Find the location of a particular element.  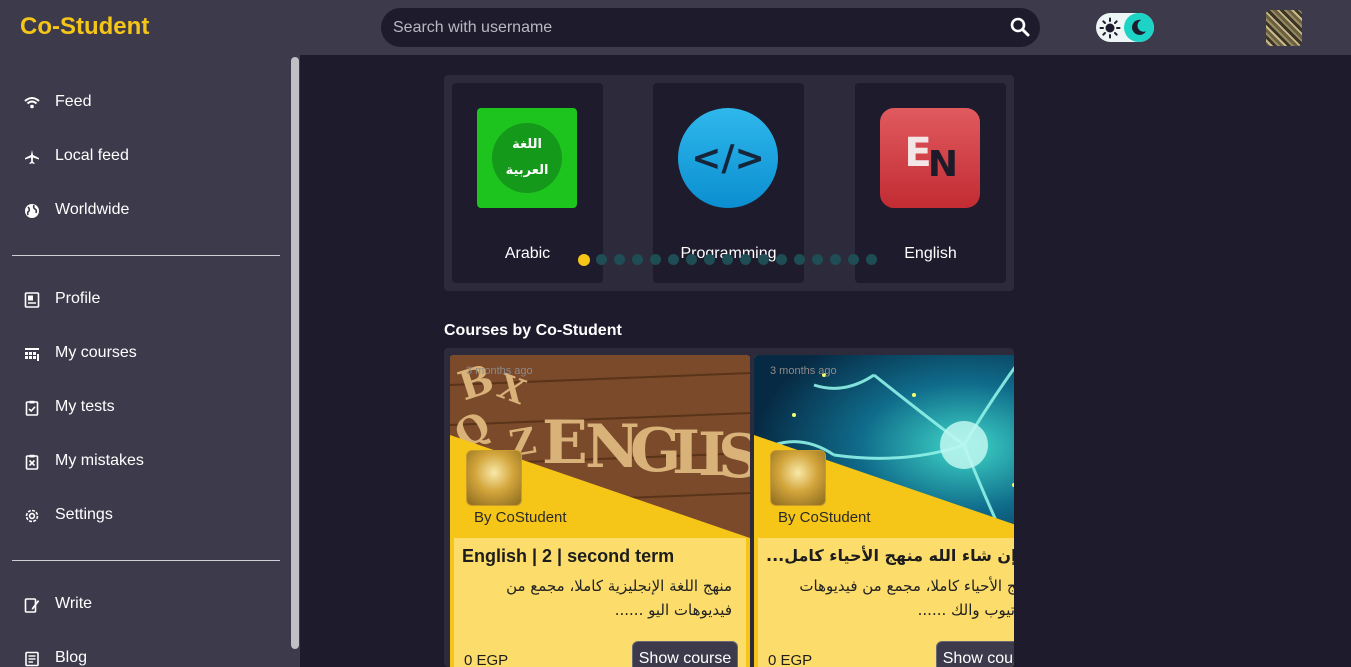

sidebar-item-label: Local feed is located at coordinates (92, 155).